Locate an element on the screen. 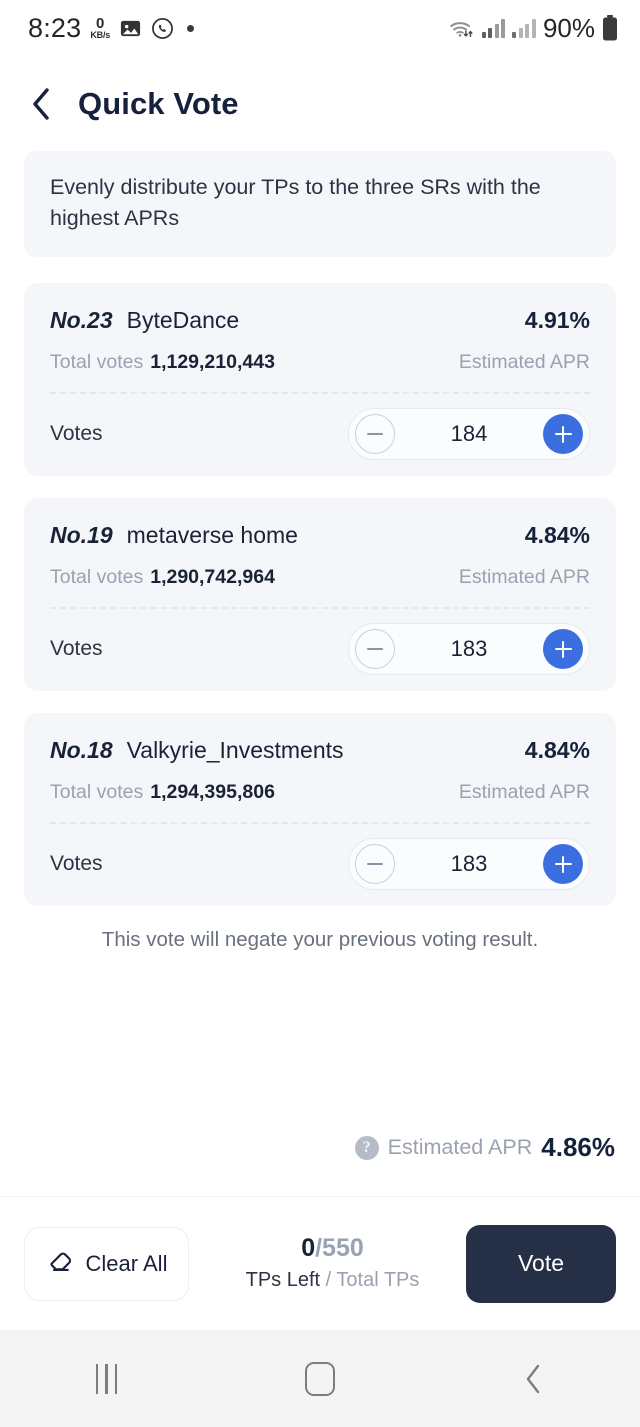  network-speed-unit: KB/s is located at coordinates (100, 35).